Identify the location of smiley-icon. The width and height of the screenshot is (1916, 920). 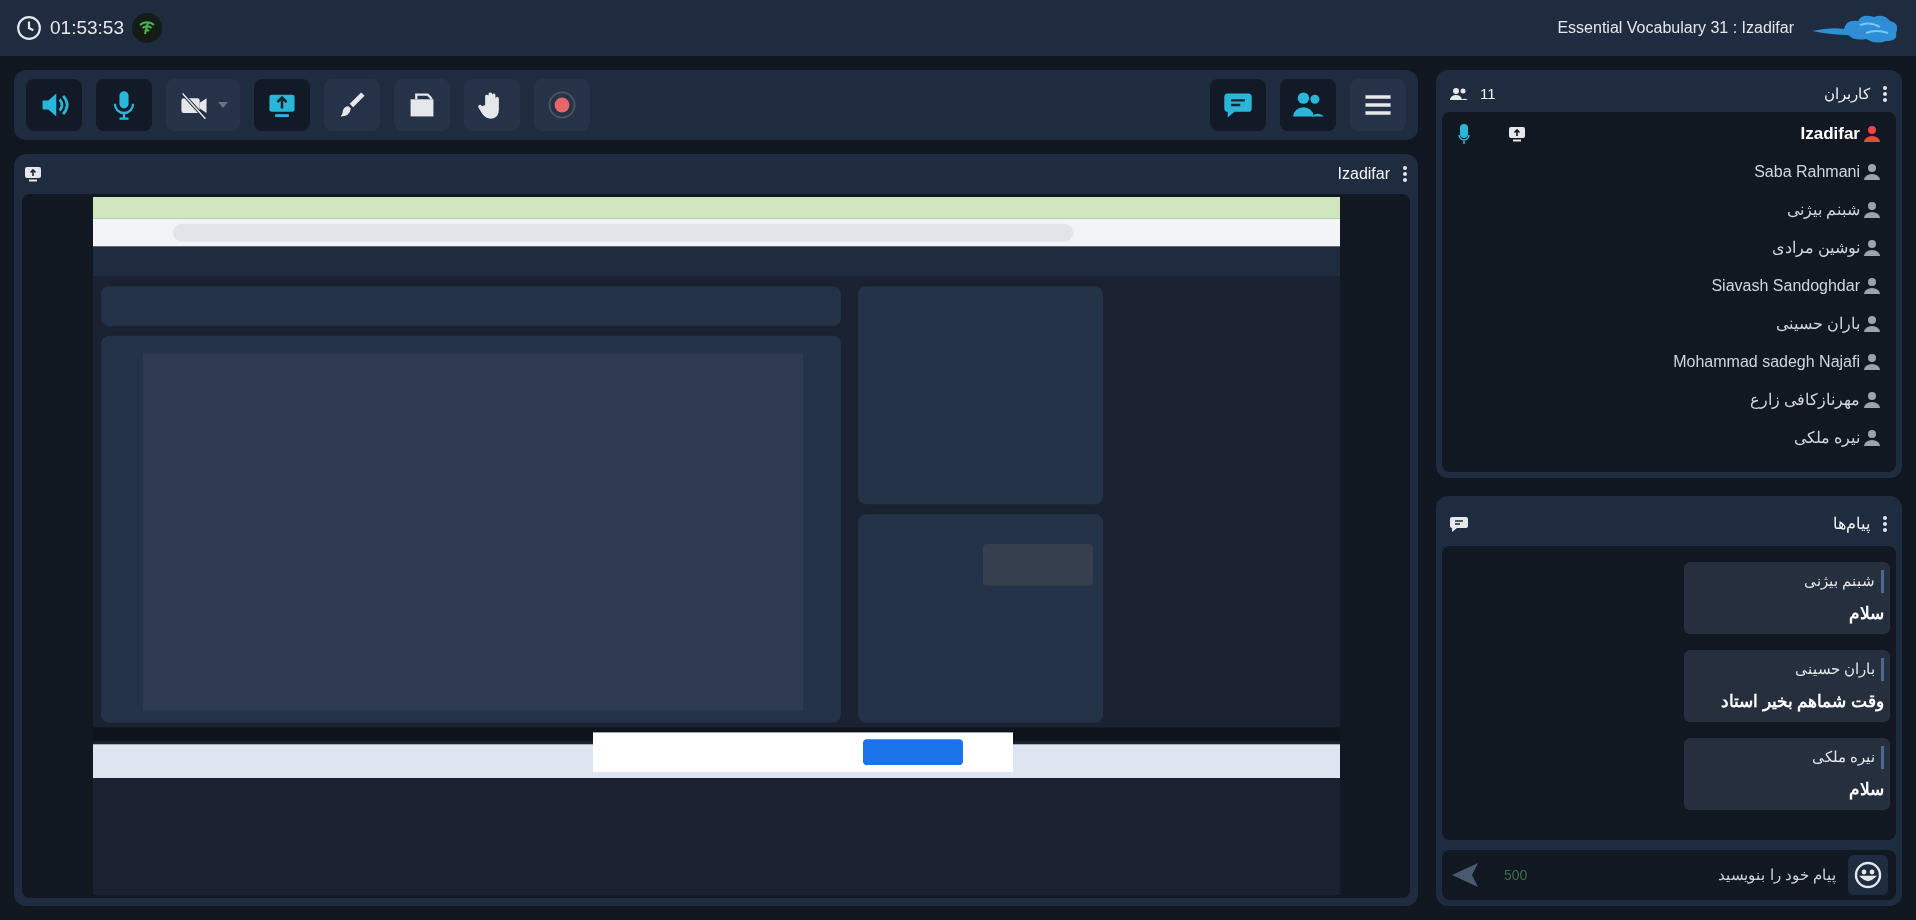
(1868, 875).